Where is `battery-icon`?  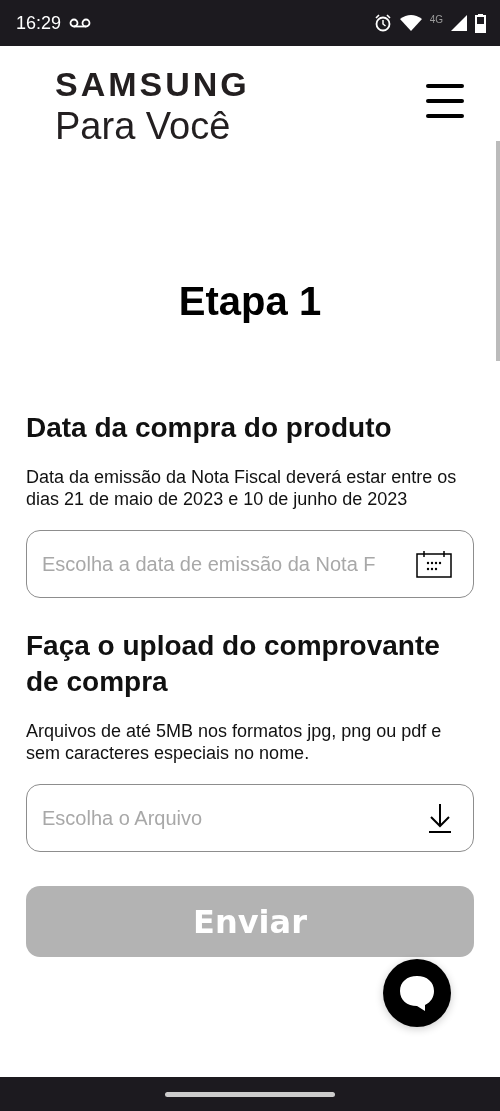
battery-icon is located at coordinates (480, 23).